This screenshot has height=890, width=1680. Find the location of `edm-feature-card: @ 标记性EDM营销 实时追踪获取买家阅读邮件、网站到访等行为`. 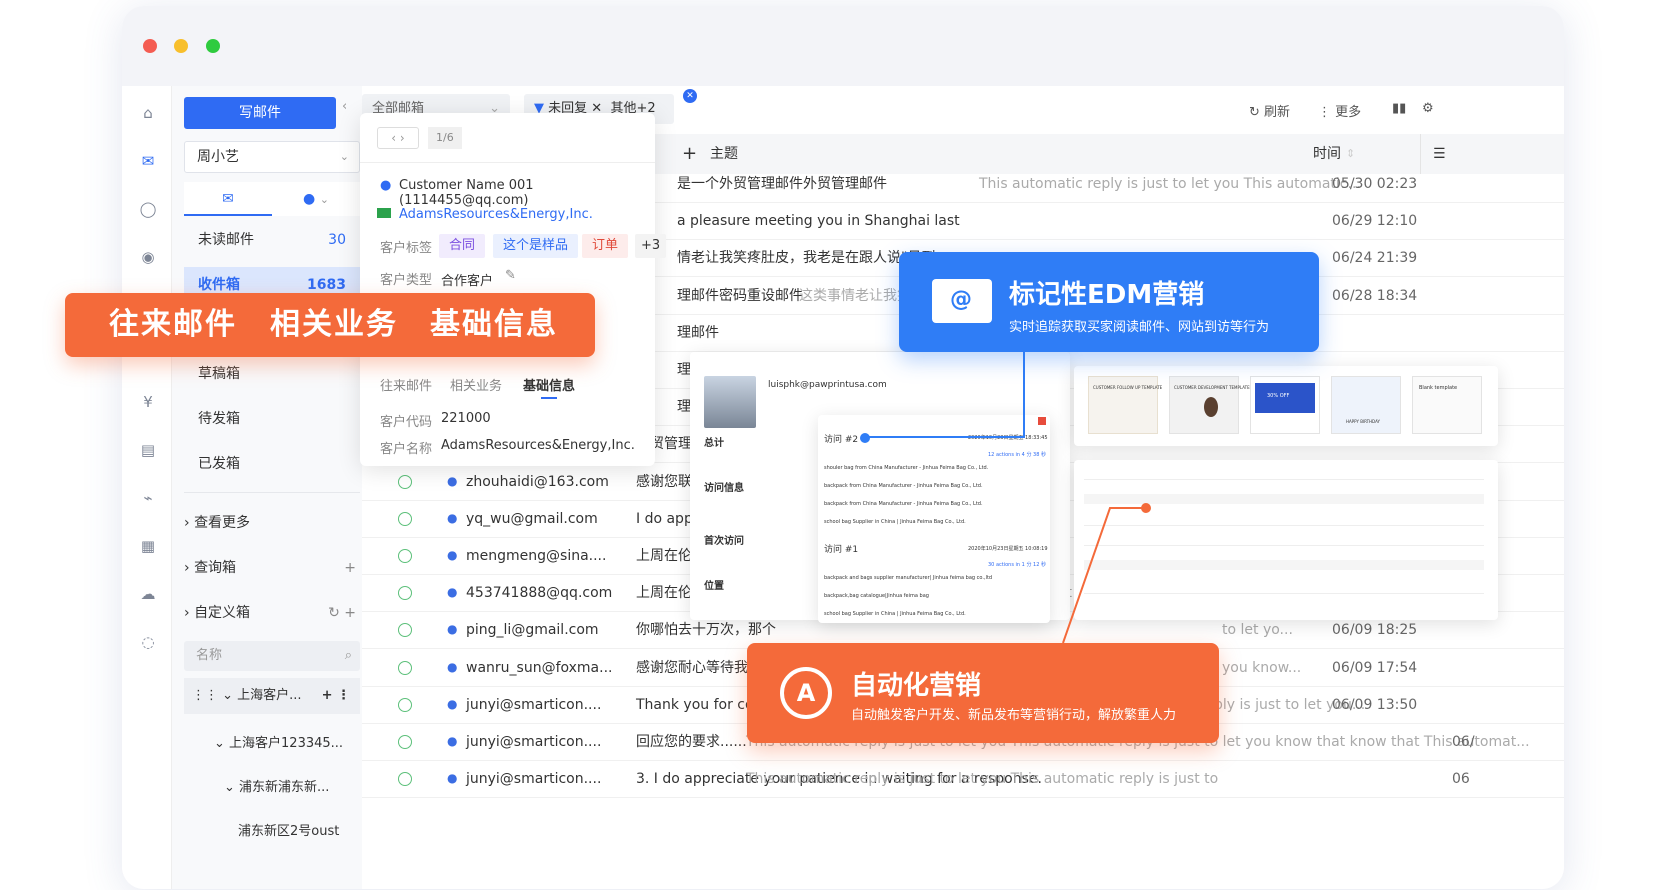

edm-feature-card: @ 标记性EDM营销 实时追踪获取买家阅读邮件、网站到访等行为 is located at coordinates (1109, 302).